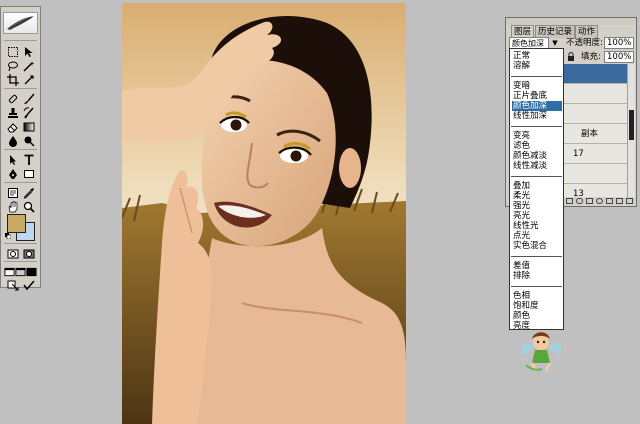 This screenshot has width=640, height=424. Describe the element at coordinates (16, 223) in the screenshot. I see `foreground-color-swatch` at that location.